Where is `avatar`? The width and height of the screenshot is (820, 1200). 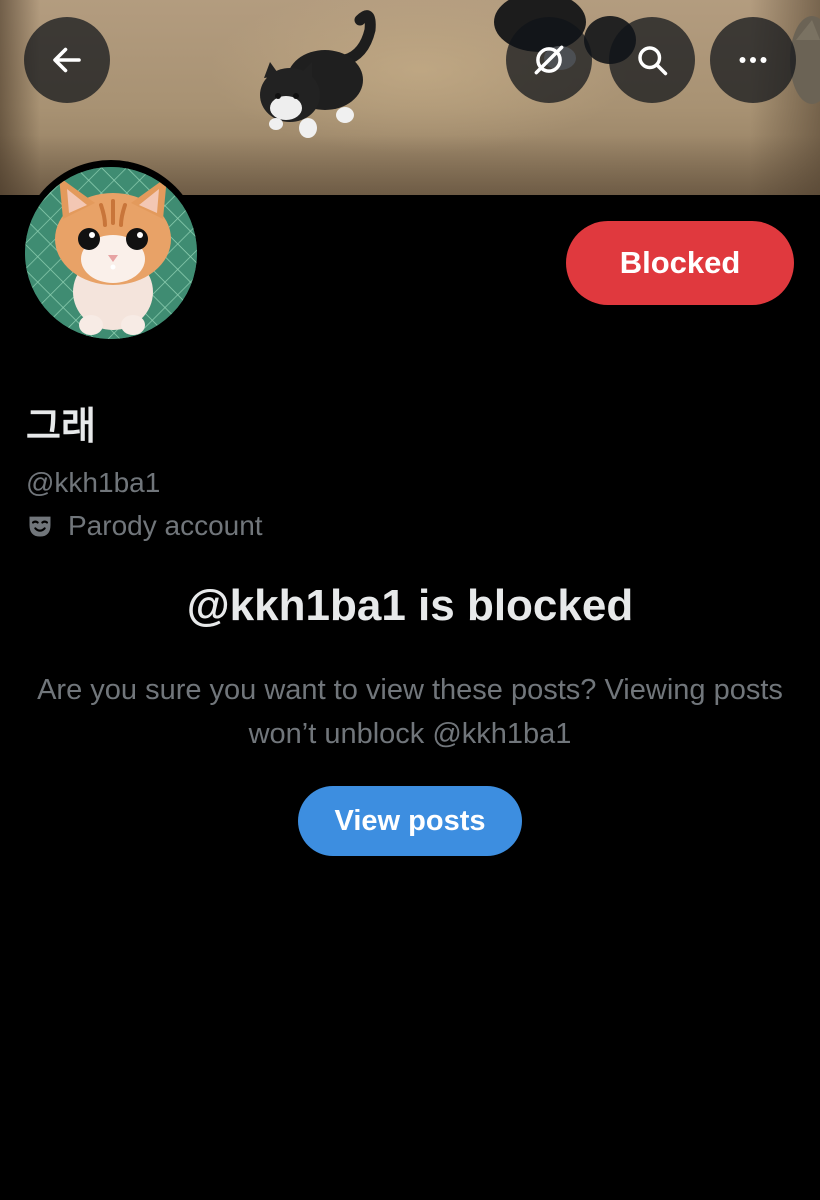 avatar is located at coordinates (111, 253).